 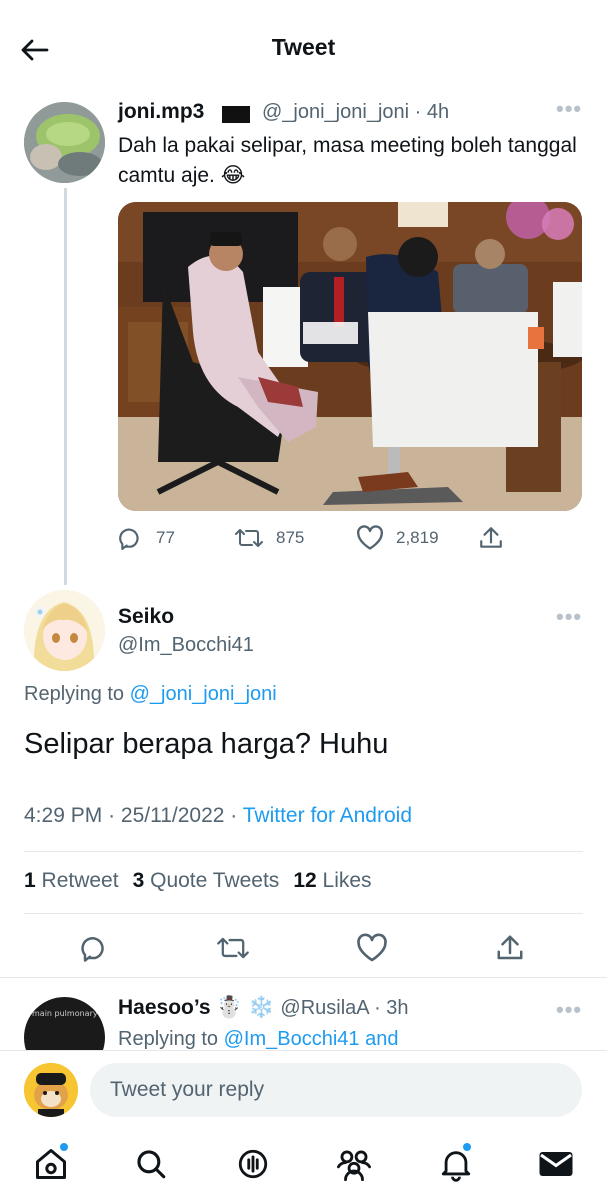 I want to click on nav-communities, so click(x=354, y=1164).